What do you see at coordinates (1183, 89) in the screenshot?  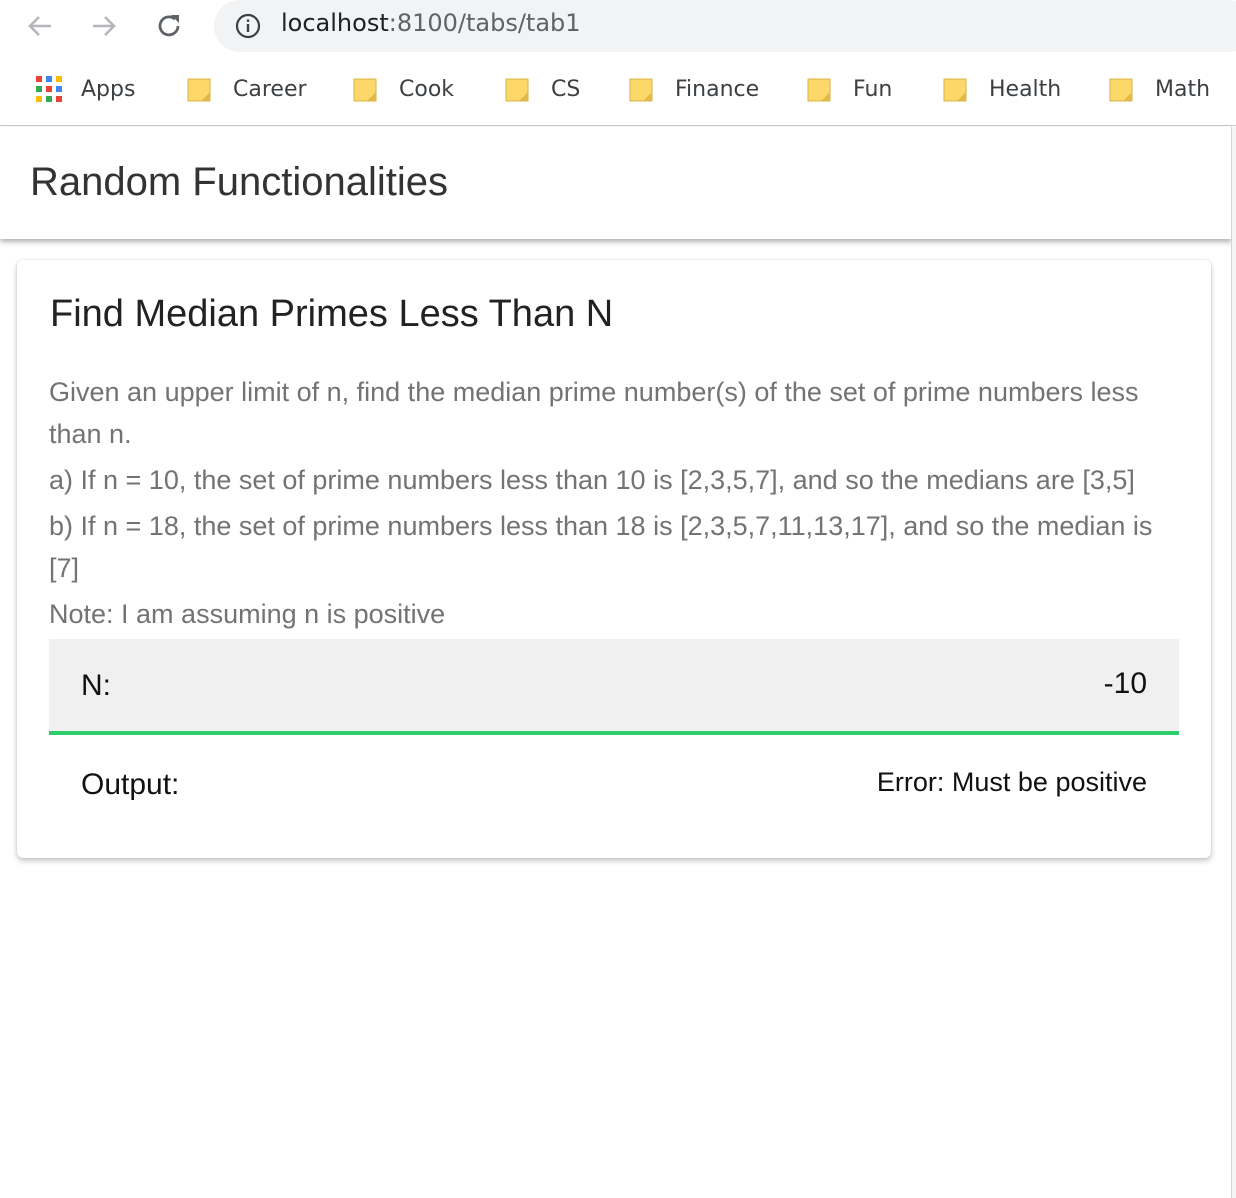 I see `bookmark-label: Math` at bounding box center [1183, 89].